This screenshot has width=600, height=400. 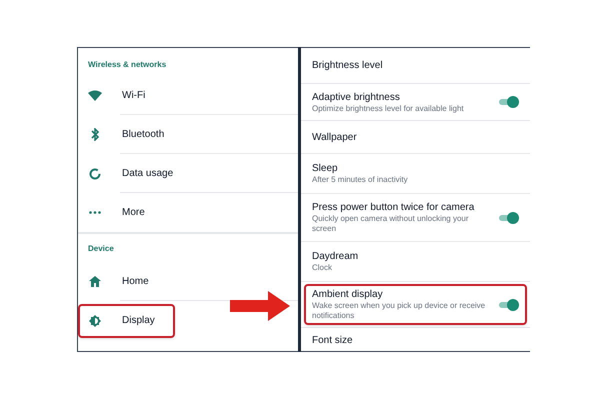 What do you see at coordinates (415, 261) in the screenshot?
I see `settings-item: Daydream Clock` at bounding box center [415, 261].